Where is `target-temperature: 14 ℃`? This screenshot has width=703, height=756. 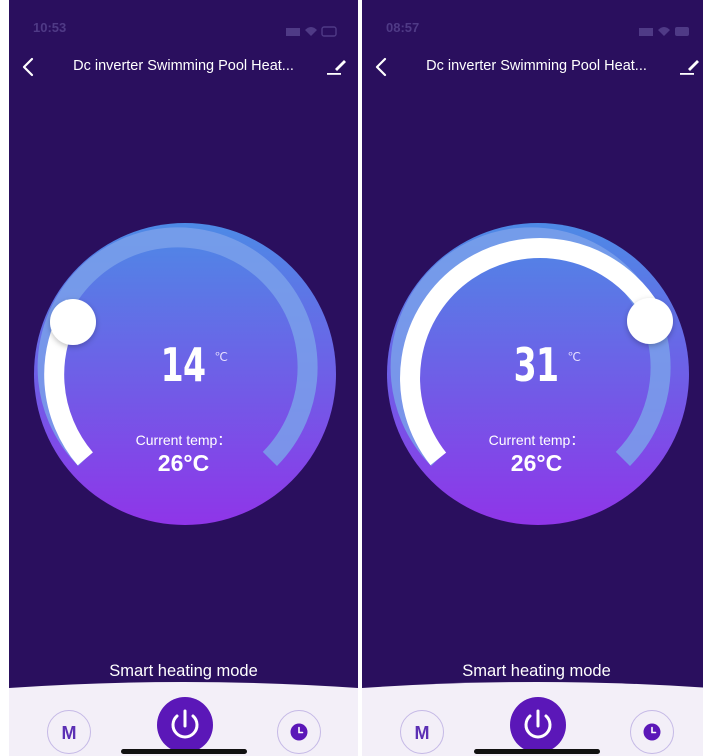 target-temperature: 14 ℃ is located at coordinates (183, 368).